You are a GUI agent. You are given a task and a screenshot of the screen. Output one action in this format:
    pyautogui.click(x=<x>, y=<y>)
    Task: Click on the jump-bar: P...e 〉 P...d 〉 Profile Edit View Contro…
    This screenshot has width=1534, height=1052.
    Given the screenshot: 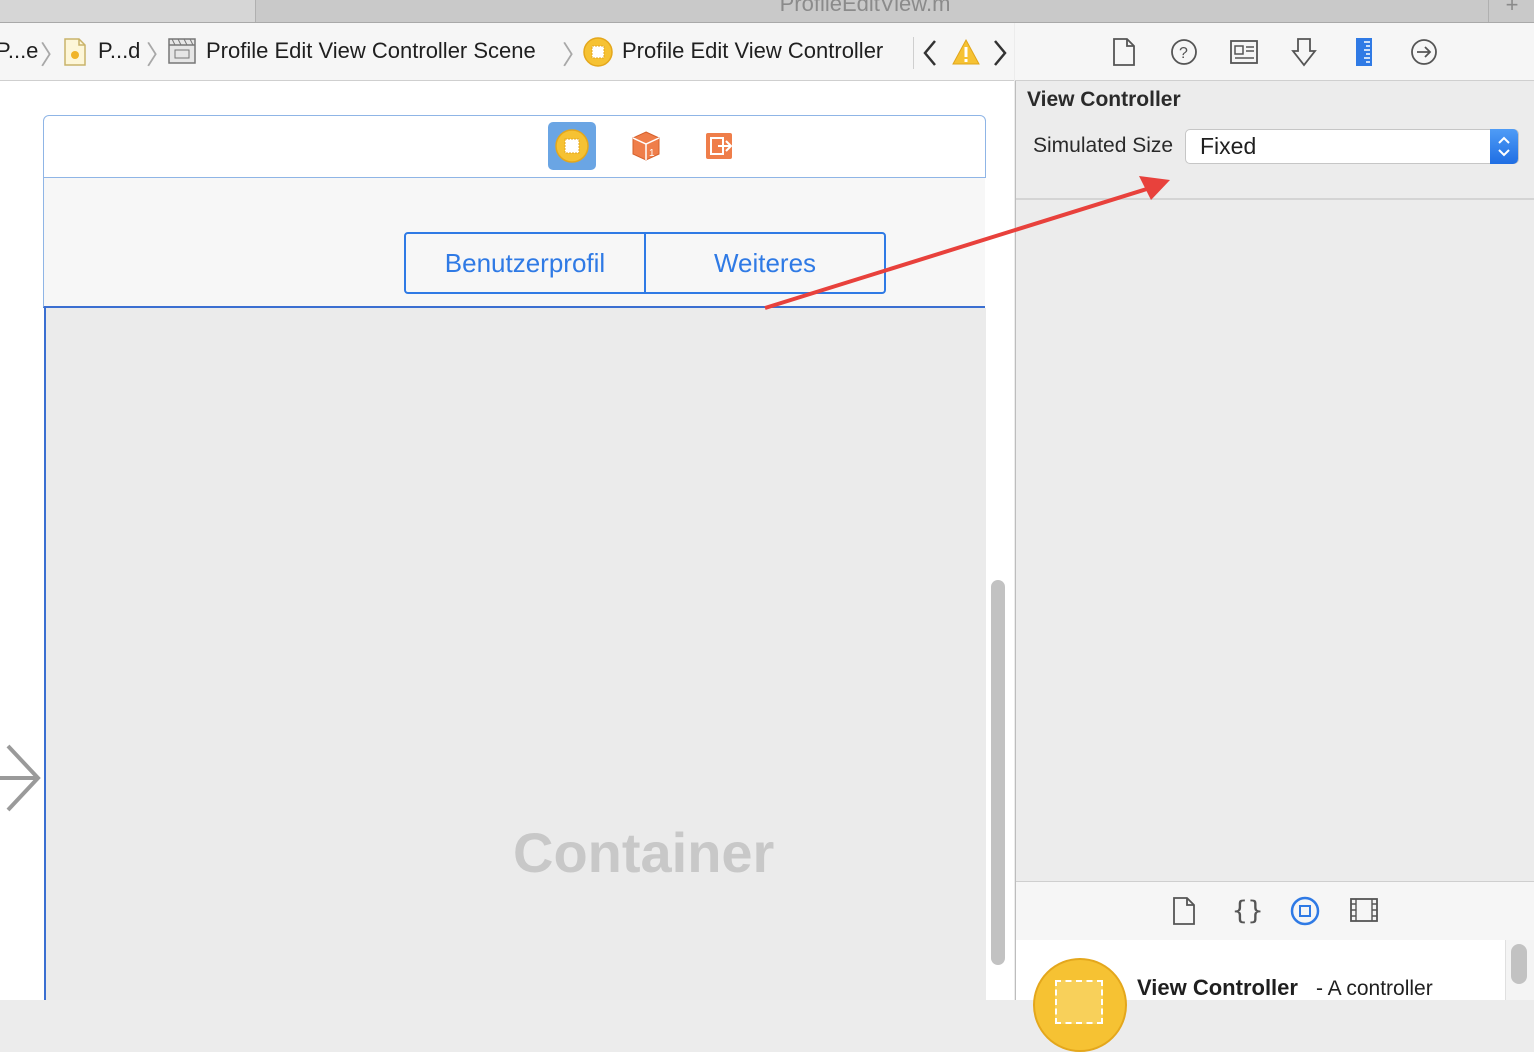 What is the action you would take?
    pyautogui.click(x=507, y=52)
    